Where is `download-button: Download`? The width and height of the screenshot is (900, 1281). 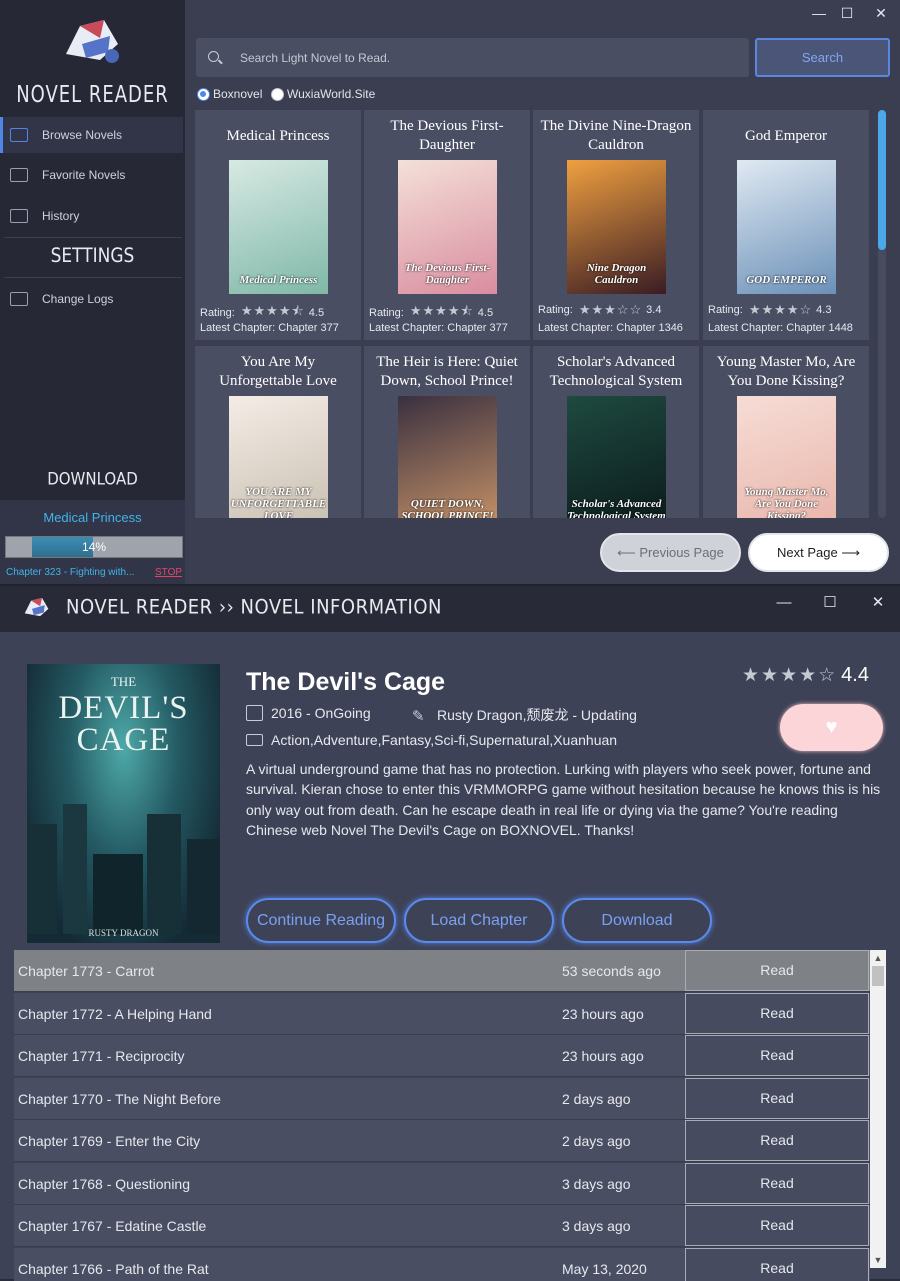 download-button: Download is located at coordinates (637, 920).